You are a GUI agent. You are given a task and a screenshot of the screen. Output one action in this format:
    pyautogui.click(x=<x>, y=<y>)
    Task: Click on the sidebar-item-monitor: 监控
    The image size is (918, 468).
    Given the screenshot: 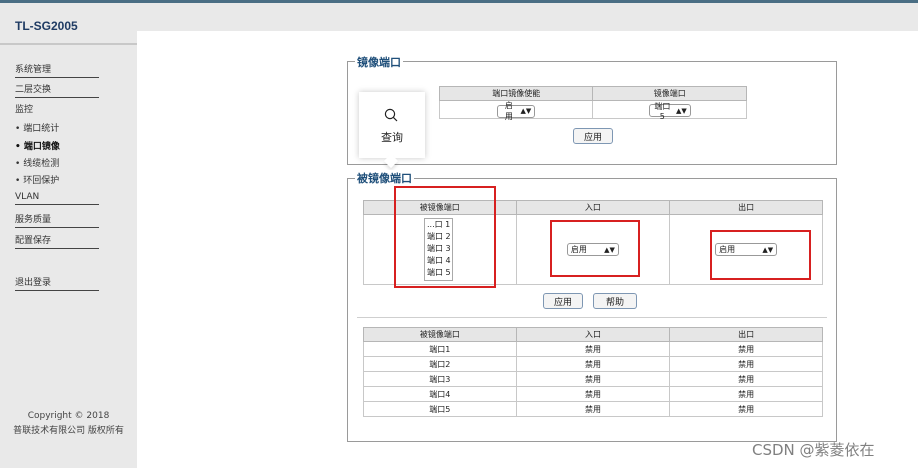 What is the action you would take?
    pyautogui.click(x=24, y=108)
    